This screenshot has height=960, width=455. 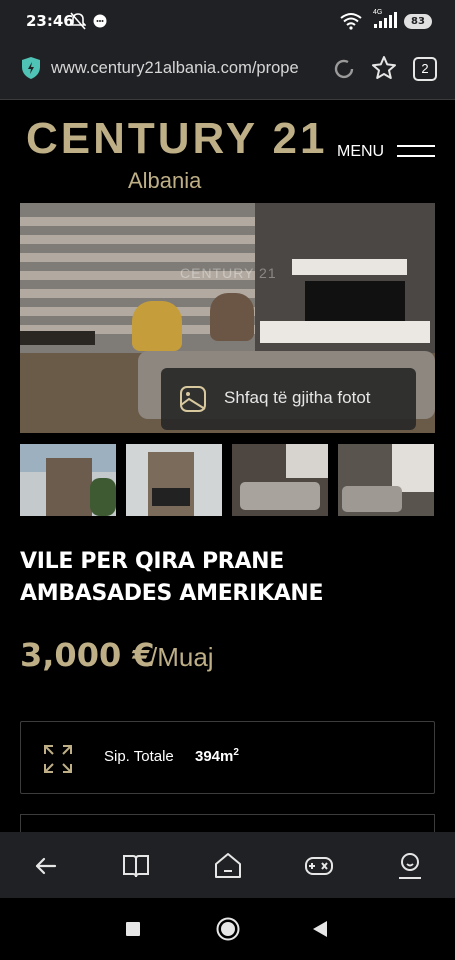 I want to click on game-icon, so click(x=319, y=866).